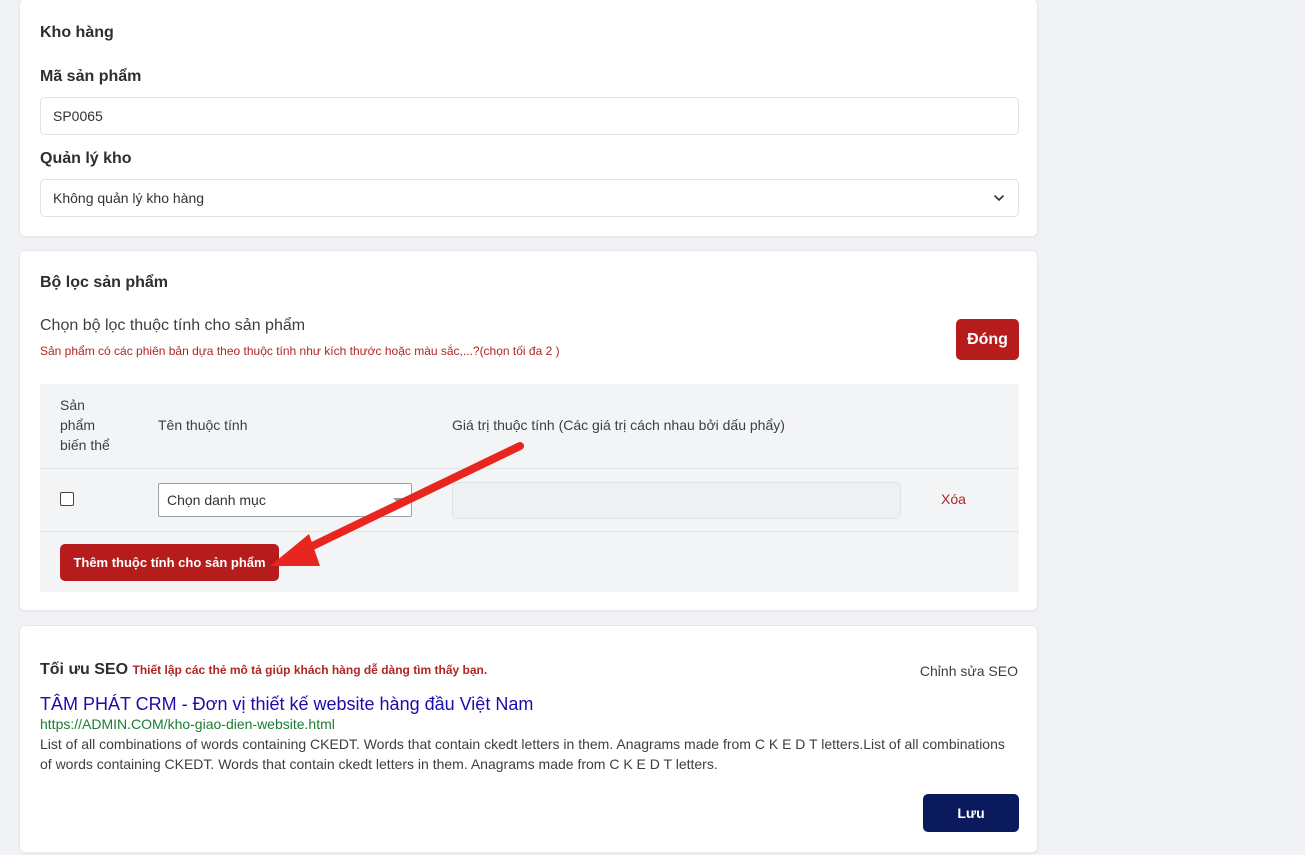  I want to click on col-variant-line2: phẩm, so click(78, 425).